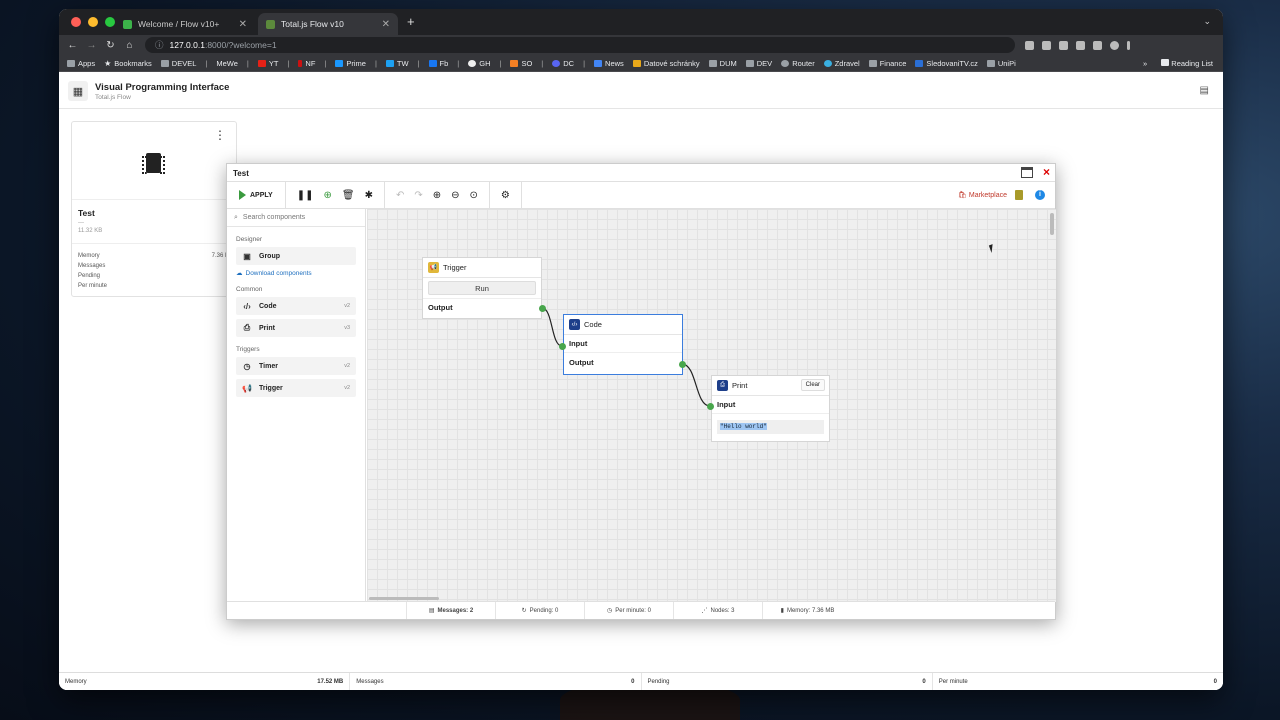 Image resolution: width=1280 pixels, height=720 pixels. I want to click on connection-trigger-code, so click(552, 327).